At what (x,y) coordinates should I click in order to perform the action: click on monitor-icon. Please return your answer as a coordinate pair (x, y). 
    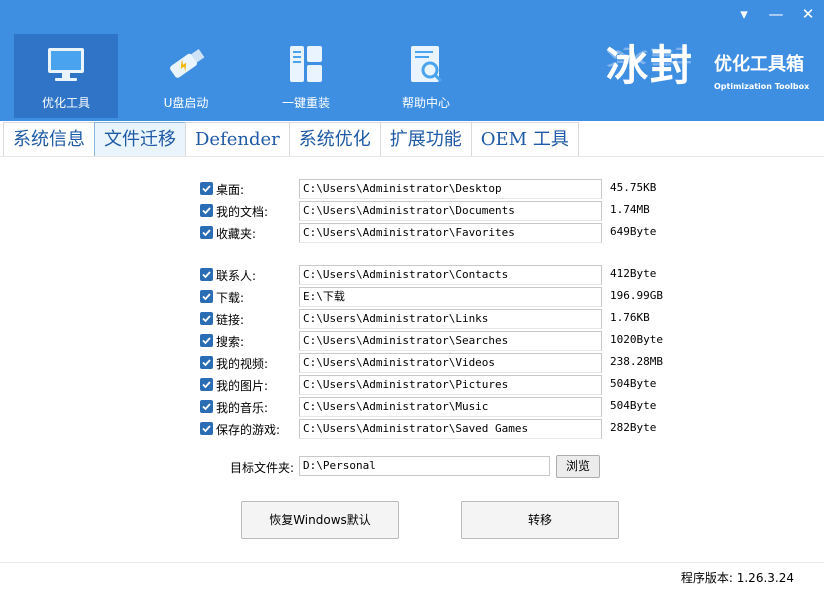
    Looking at the image, I should click on (66, 64).